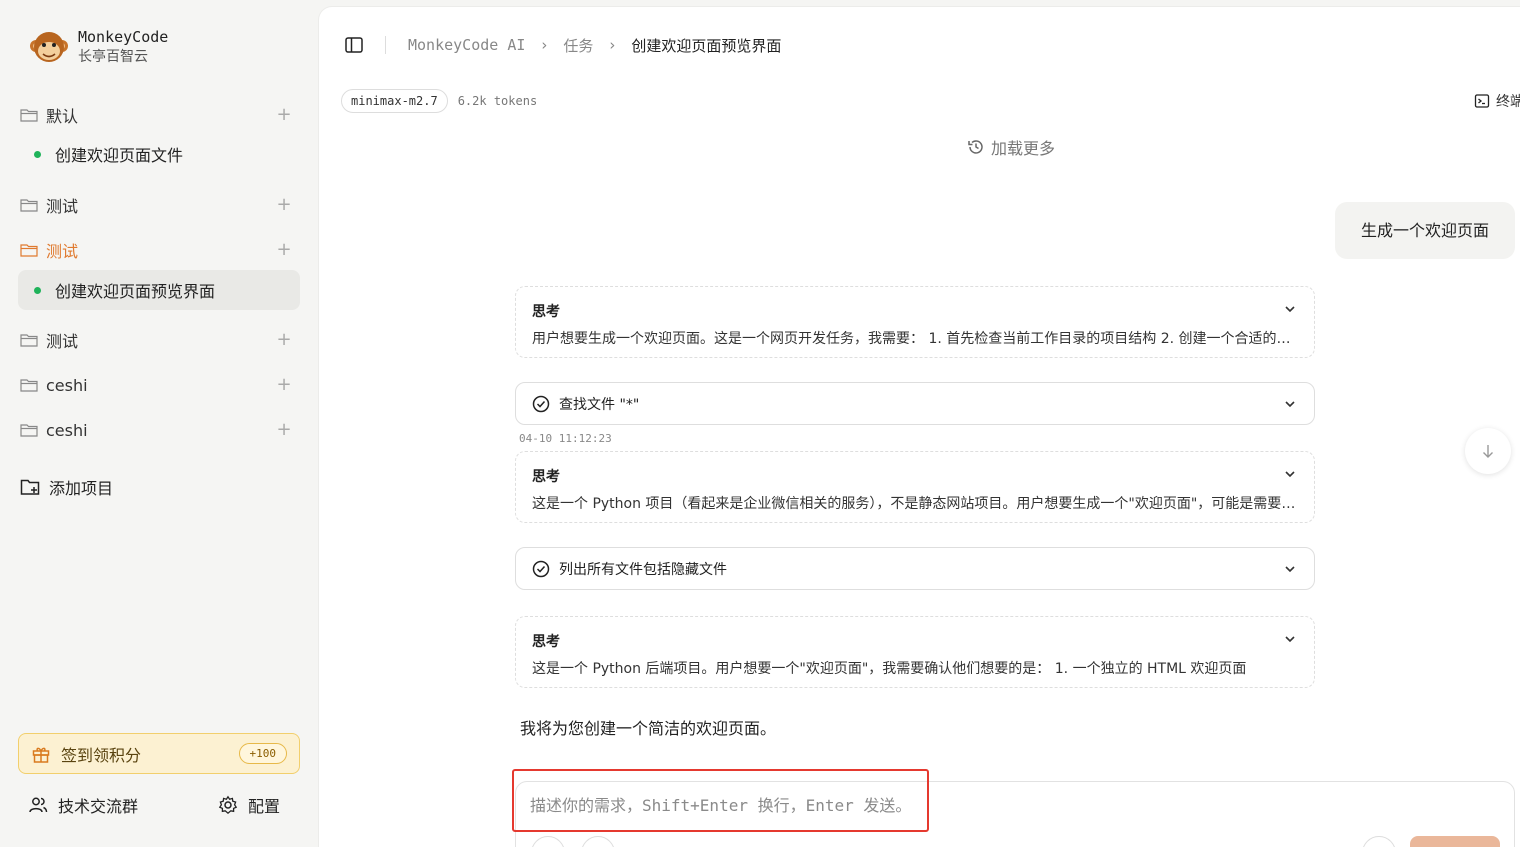 This screenshot has width=1520, height=847. What do you see at coordinates (1455, 841) in the screenshot?
I see `send-button` at bounding box center [1455, 841].